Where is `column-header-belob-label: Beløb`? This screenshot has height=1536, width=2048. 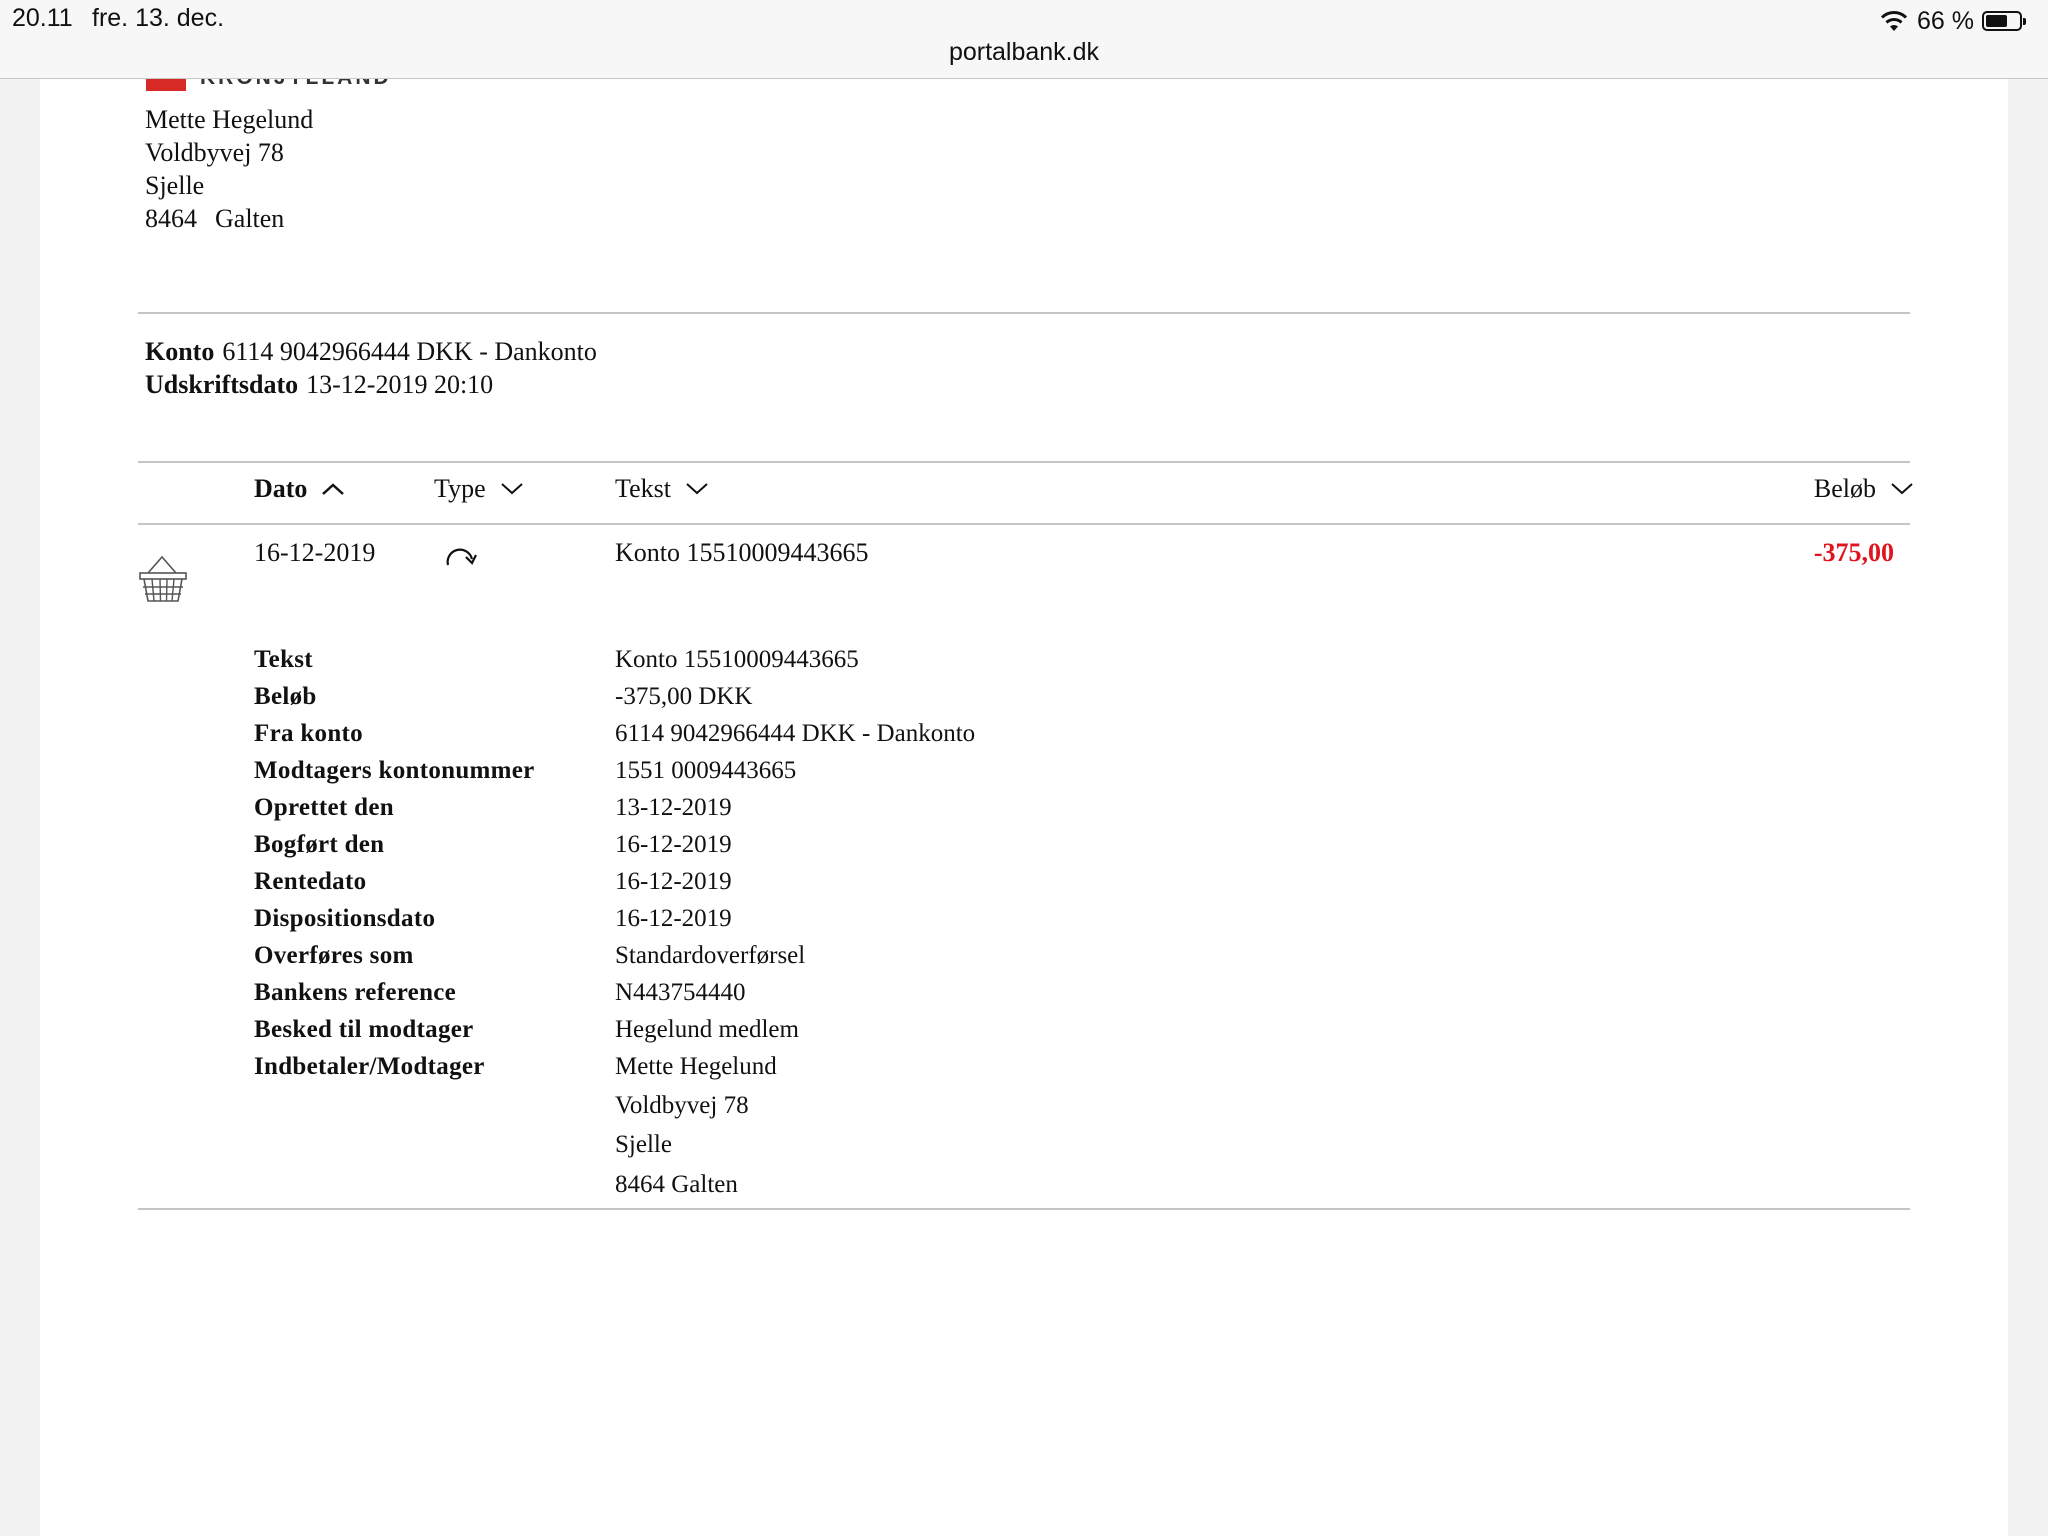
column-header-belob-label: Beløb is located at coordinates (1844, 488).